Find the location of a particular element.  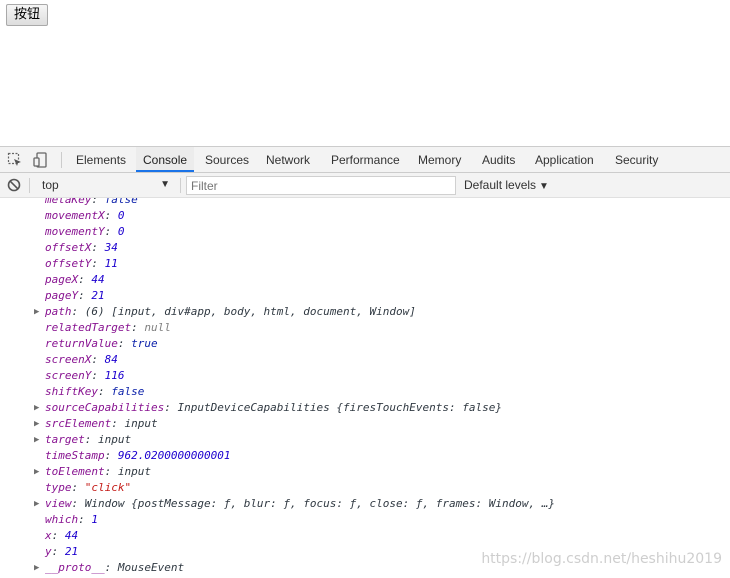

property-text: pageX: 44 is located at coordinates (75, 280).